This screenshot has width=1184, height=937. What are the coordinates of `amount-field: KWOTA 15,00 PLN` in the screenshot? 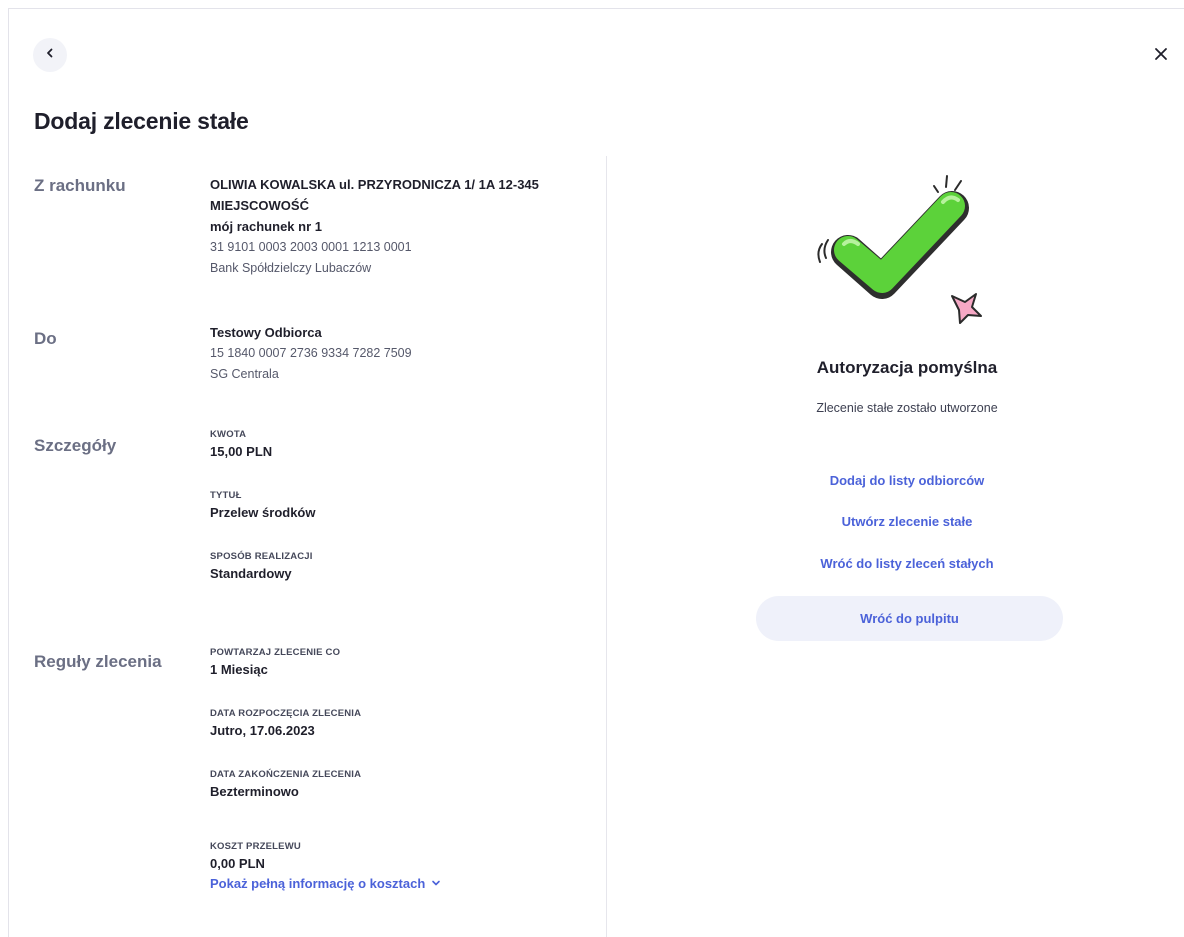 It's located at (395, 445).